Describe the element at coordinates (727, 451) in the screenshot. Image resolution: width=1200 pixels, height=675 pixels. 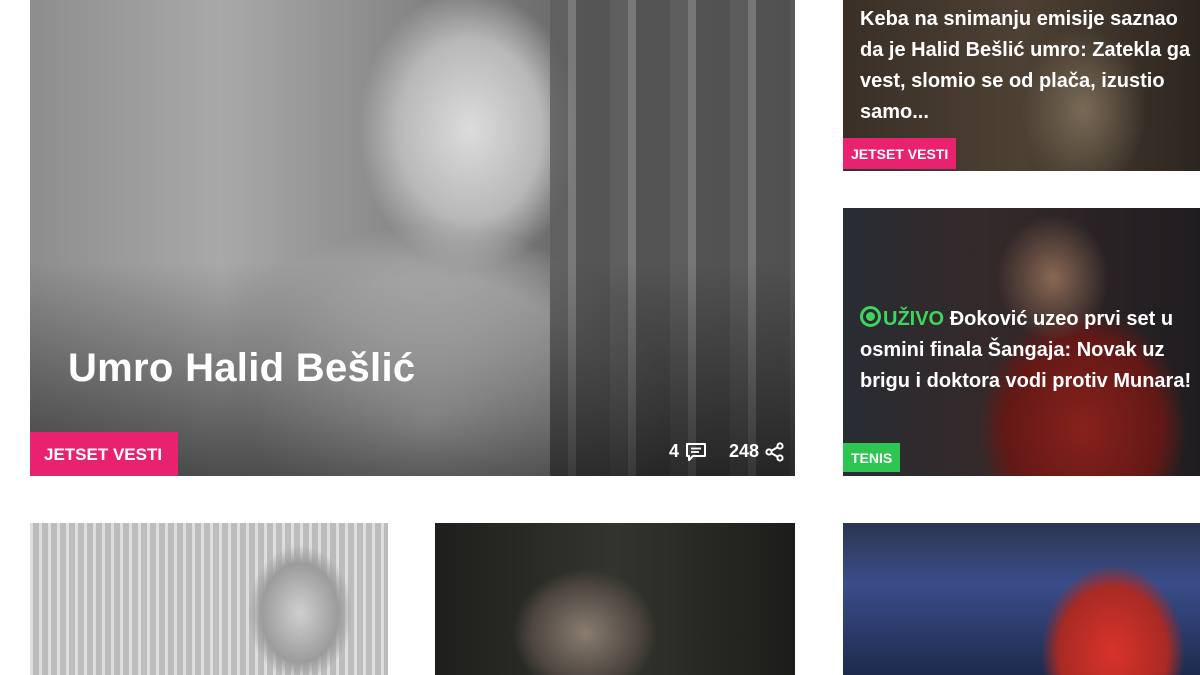
I see `hero-meta: 4 248` at that location.